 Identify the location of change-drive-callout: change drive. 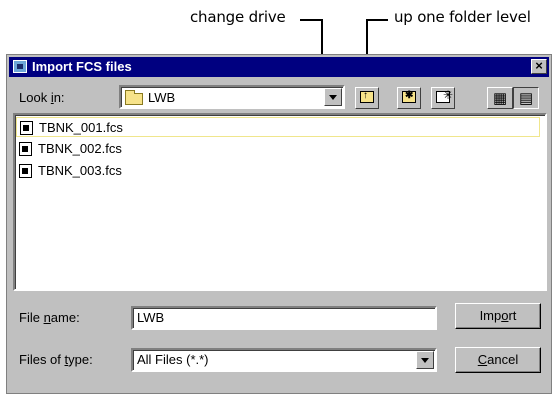
(238, 17).